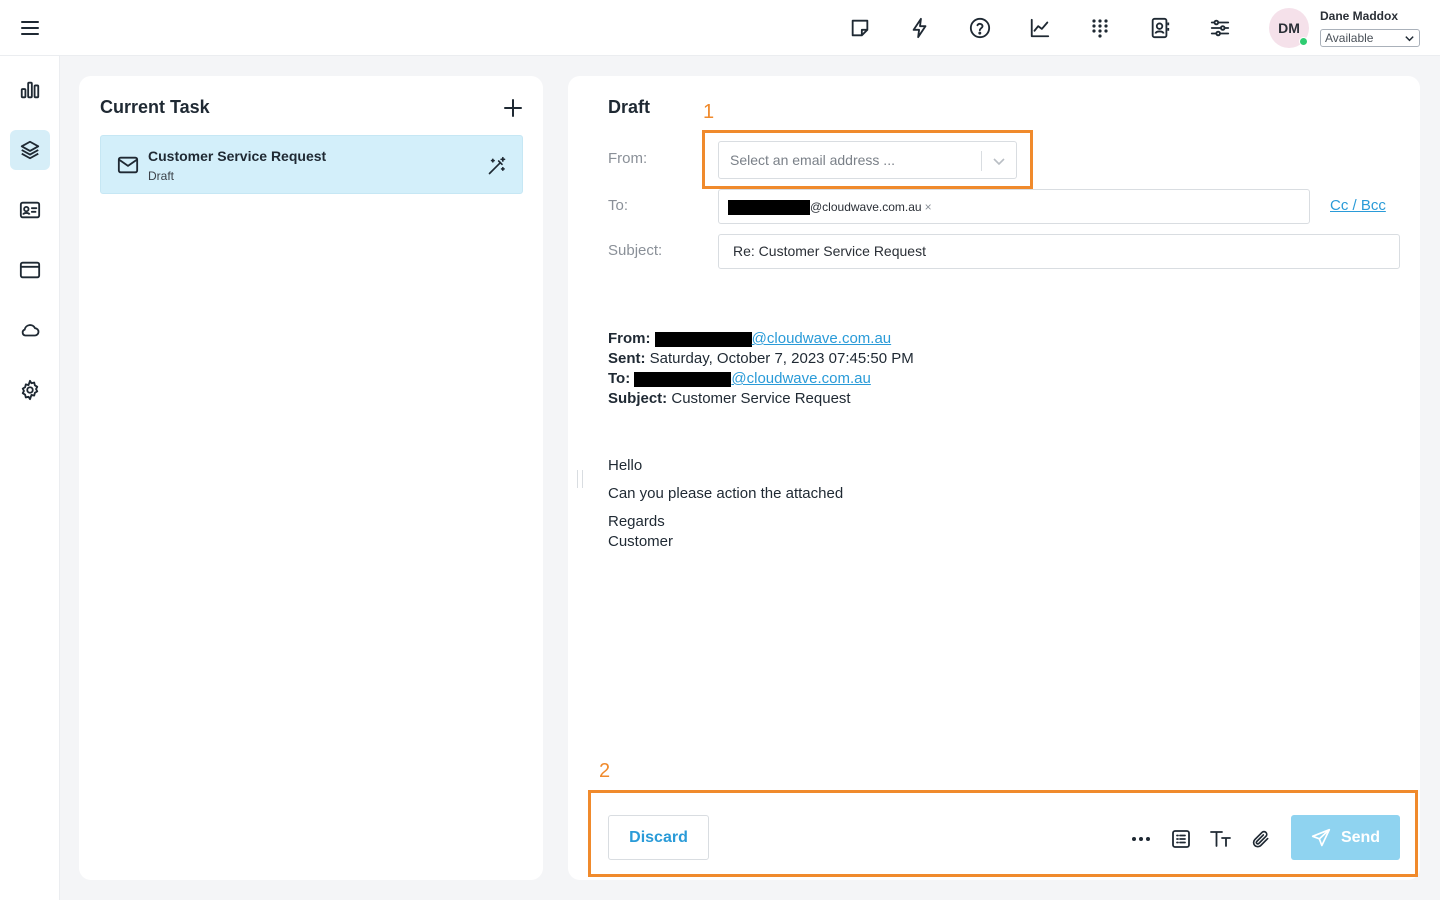 The width and height of the screenshot is (1440, 900). I want to click on from-label: From:, so click(628, 158).